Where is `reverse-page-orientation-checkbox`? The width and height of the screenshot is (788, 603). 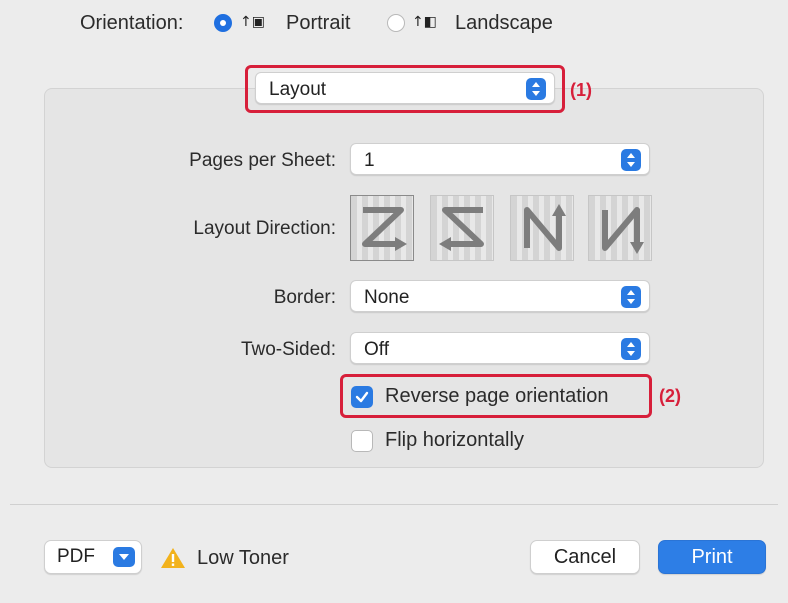 reverse-page-orientation-checkbox is located at coordinates (362, 397).